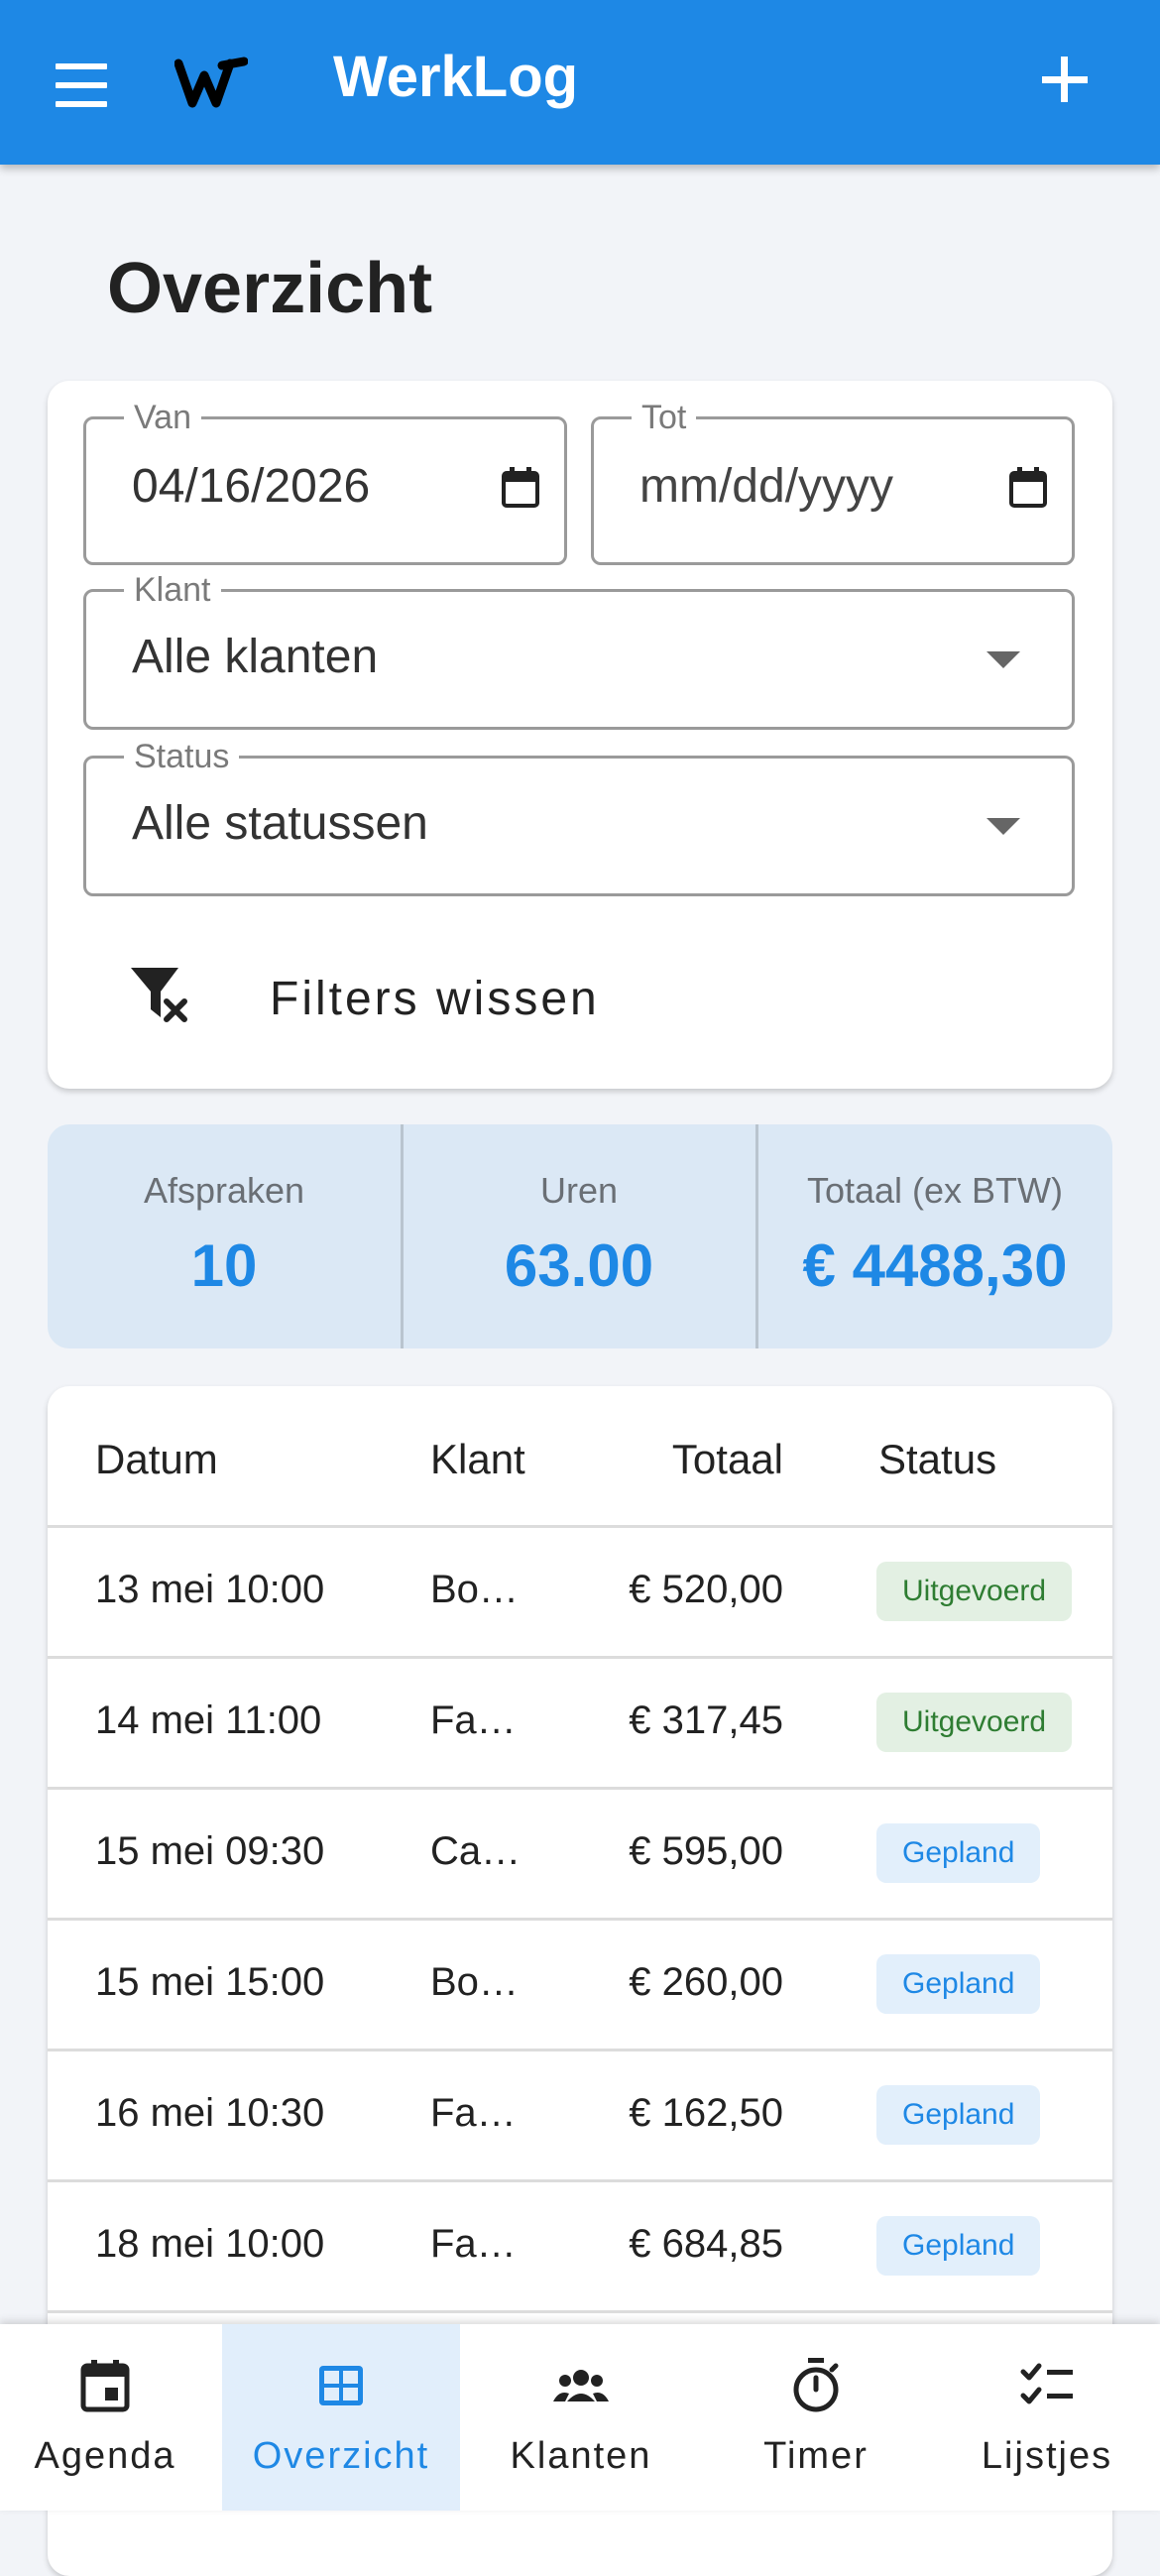  Describe the element at coordinates (210, 1589) in the screenshot. I see `cell-datum: 13 mei 10:00` at that location.